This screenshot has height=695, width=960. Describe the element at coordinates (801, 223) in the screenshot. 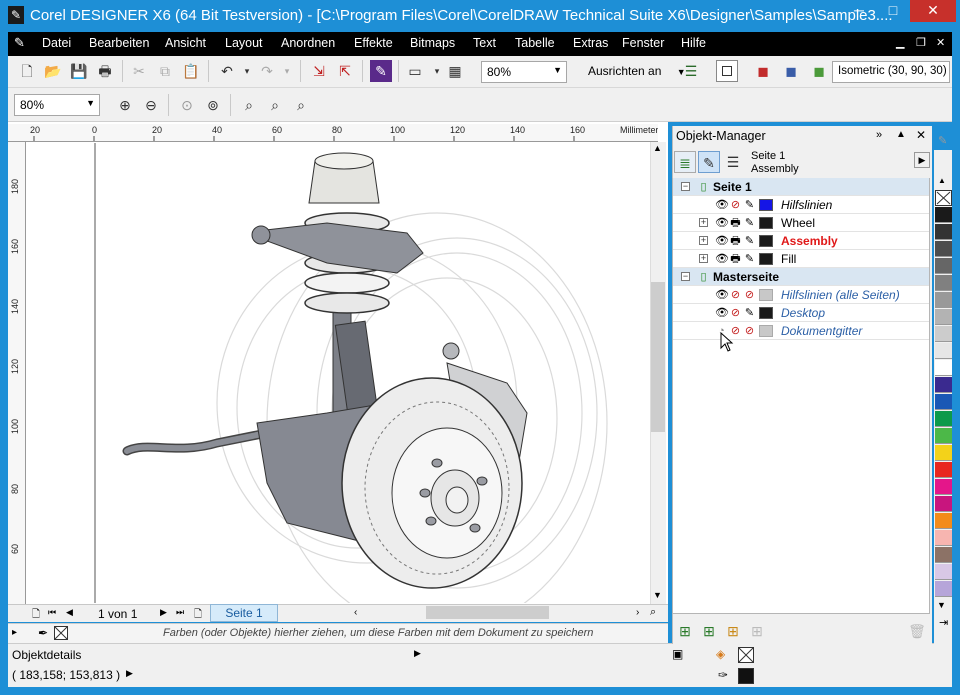

I see `tree-row-layer: + 👁 🖶 ✎ Wheel` at that location.